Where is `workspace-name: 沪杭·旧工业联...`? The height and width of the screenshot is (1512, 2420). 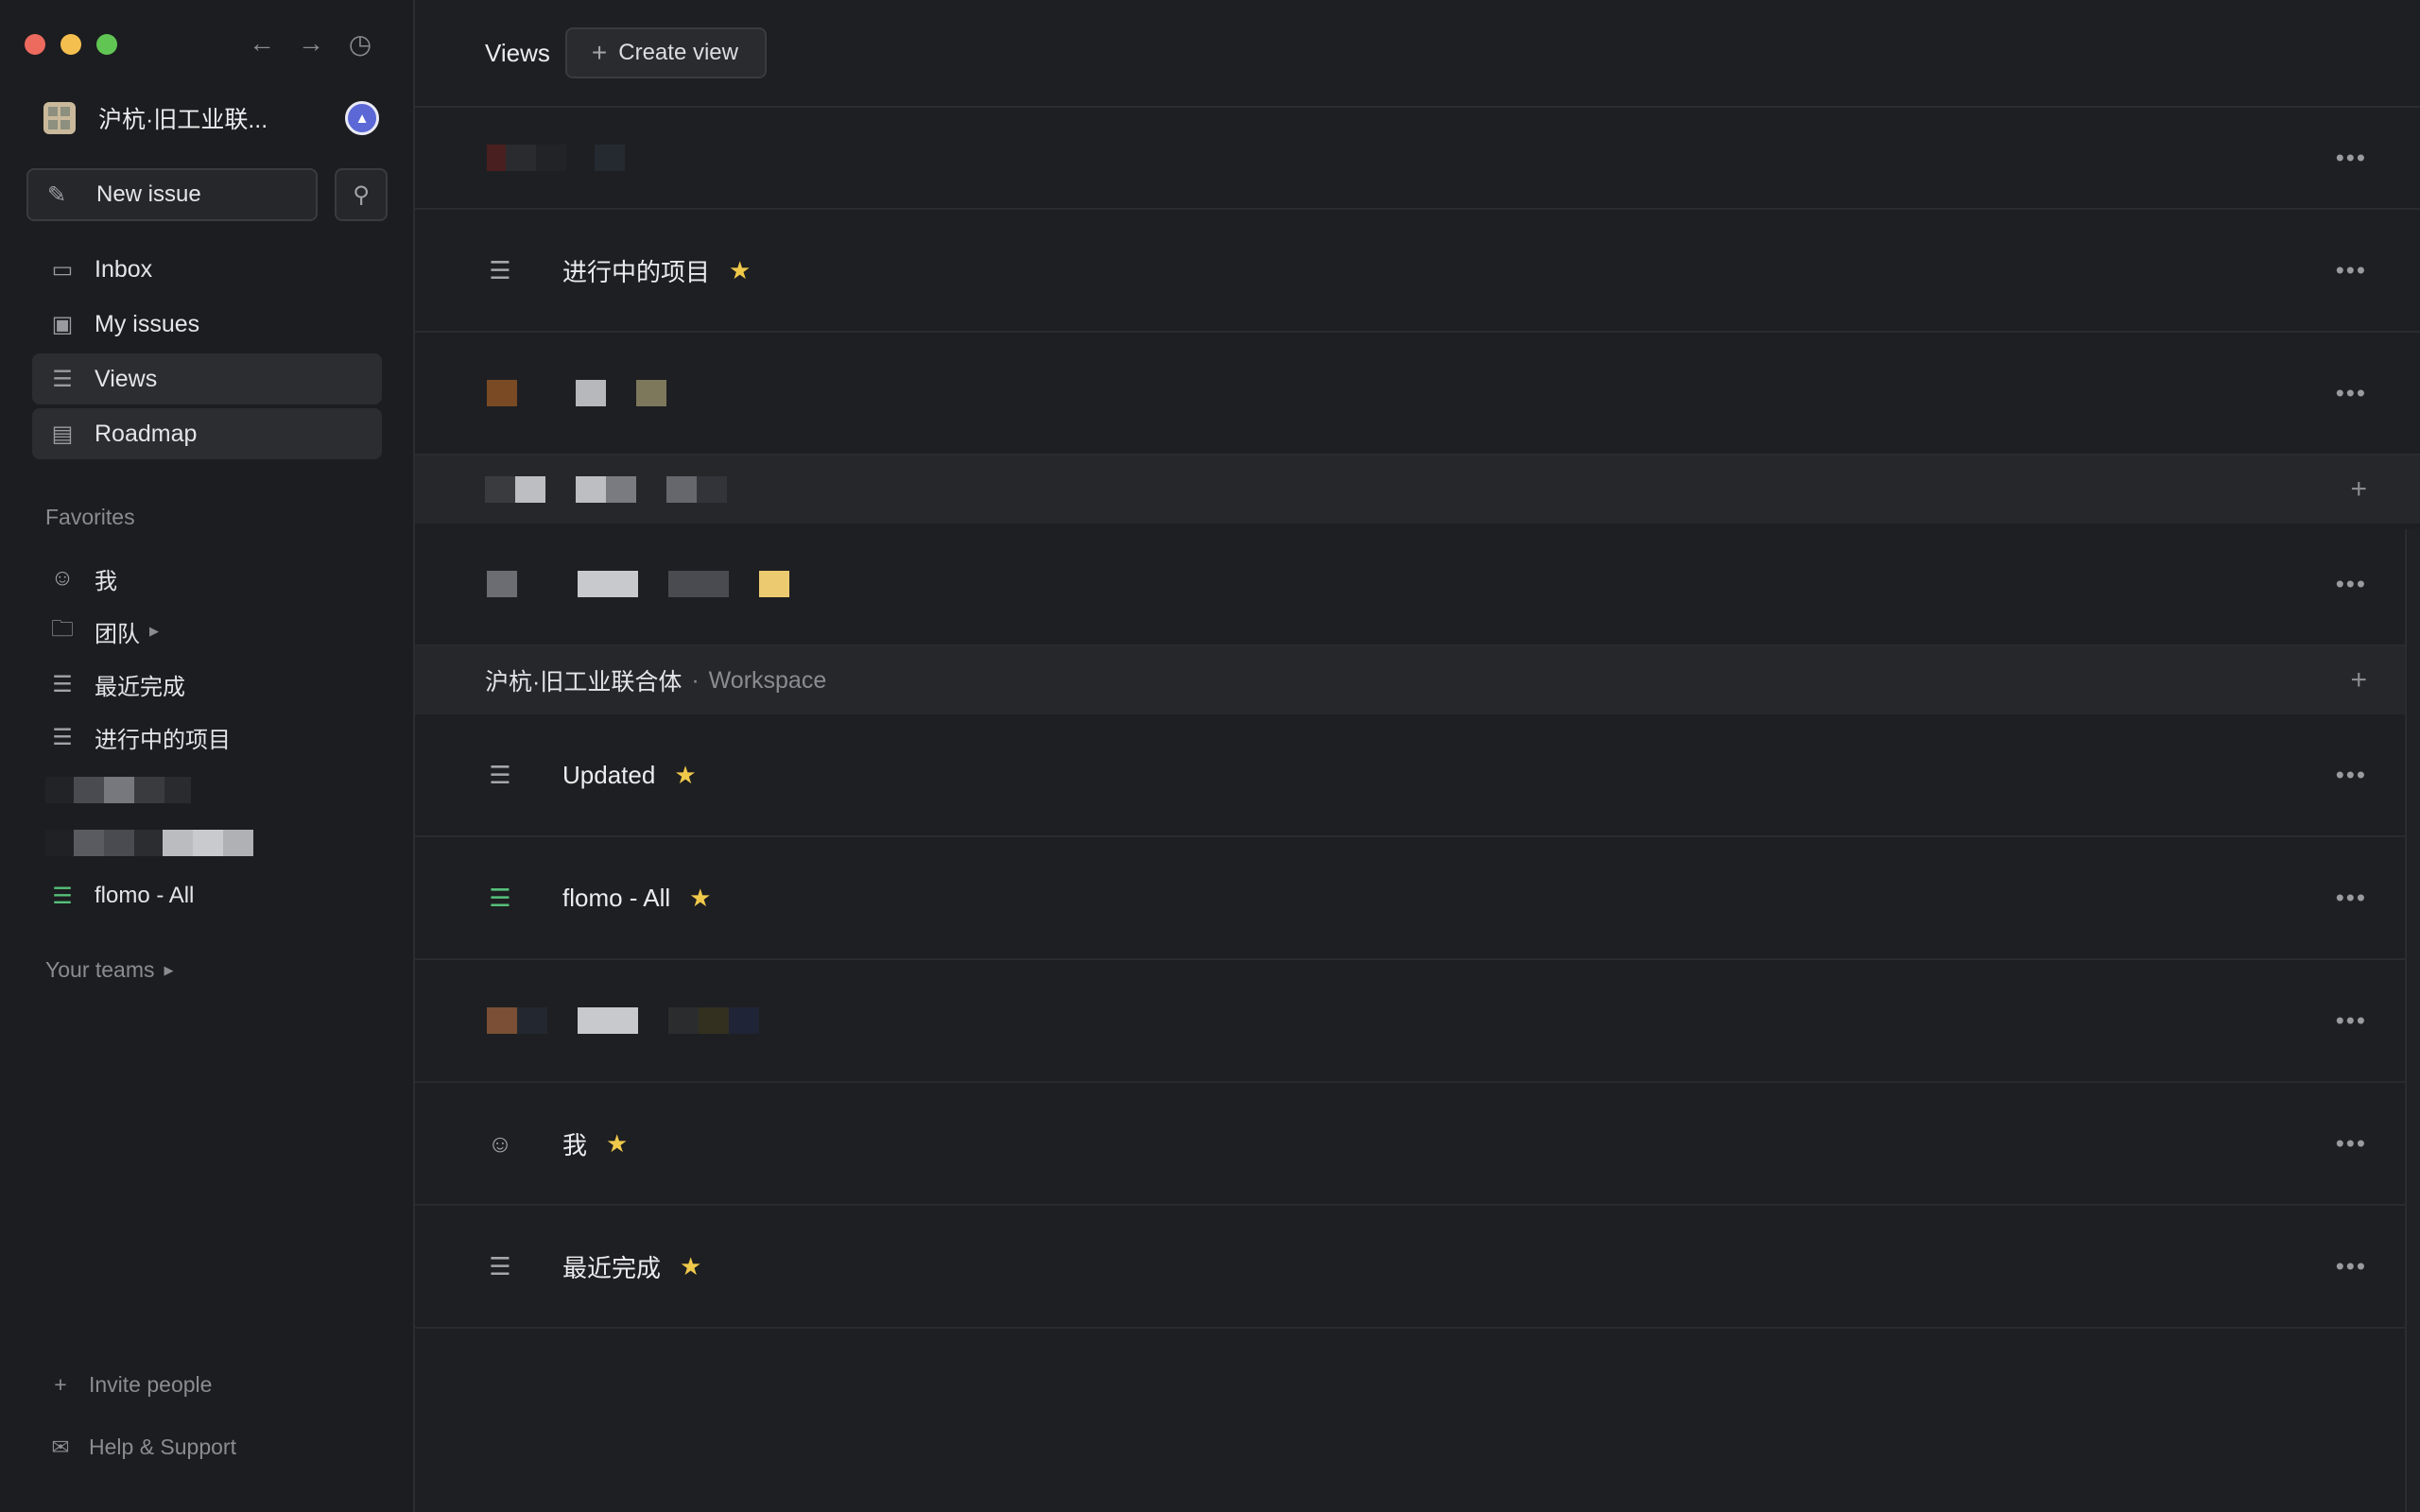 workspace-name: 沪杭·旧工业联... is located at coordinates (183, 120).